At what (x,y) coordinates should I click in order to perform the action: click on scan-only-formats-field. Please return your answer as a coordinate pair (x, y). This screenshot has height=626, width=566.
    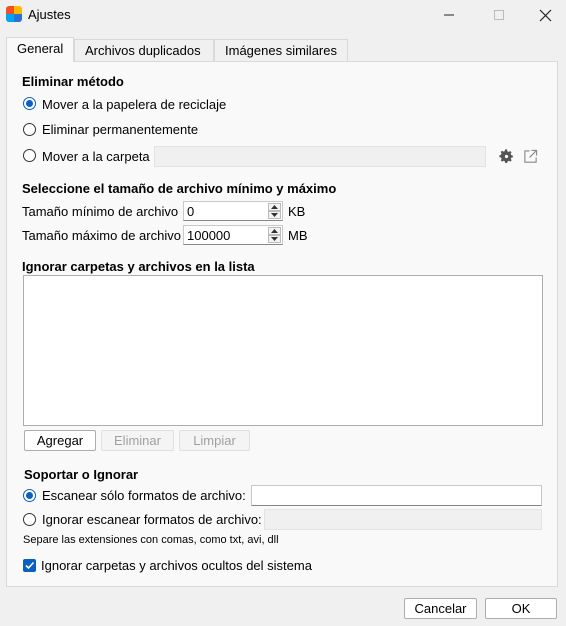
    Looking at the image, I should click on (396, 495).